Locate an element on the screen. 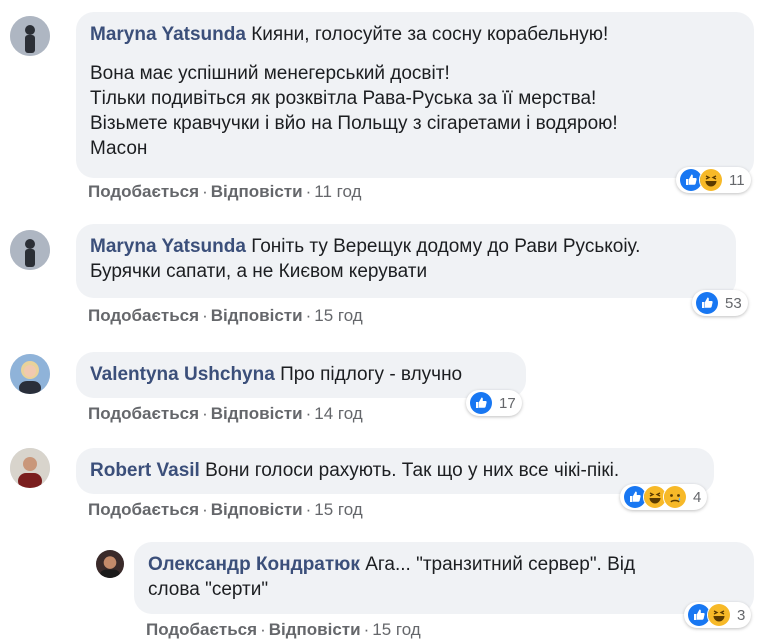 This screenshot has height=640, width=761. avatar-person-icon is located at coordinates (110, 564).